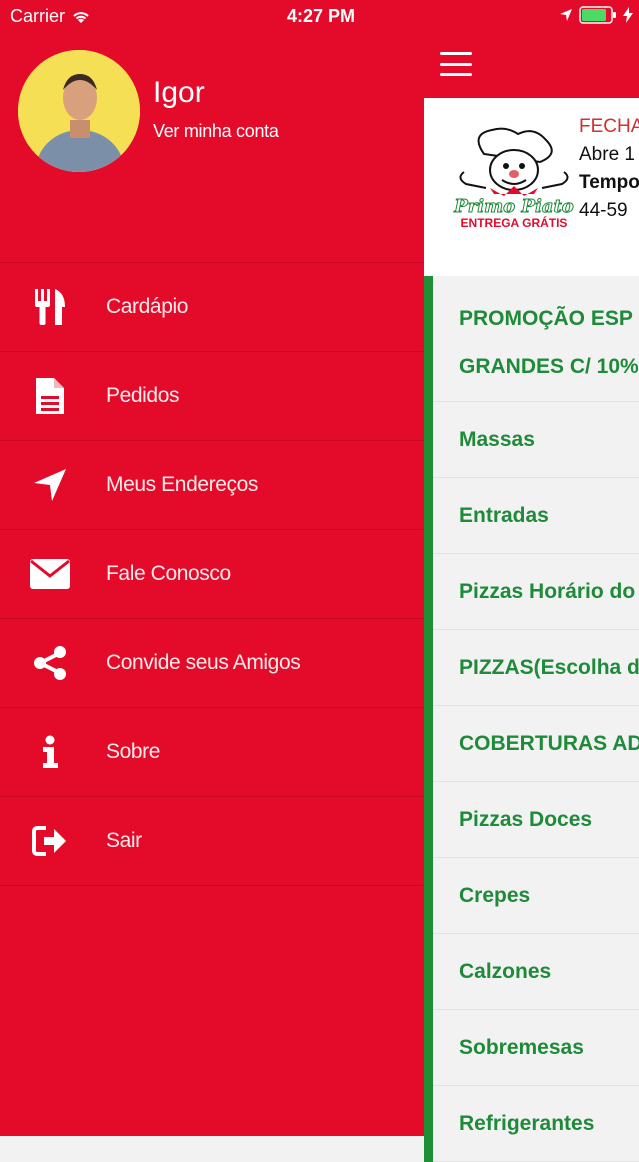 The height and width of the screenshot is (1162, 639). I want to click on category-item: Sobremesas, so click(531, 1048).